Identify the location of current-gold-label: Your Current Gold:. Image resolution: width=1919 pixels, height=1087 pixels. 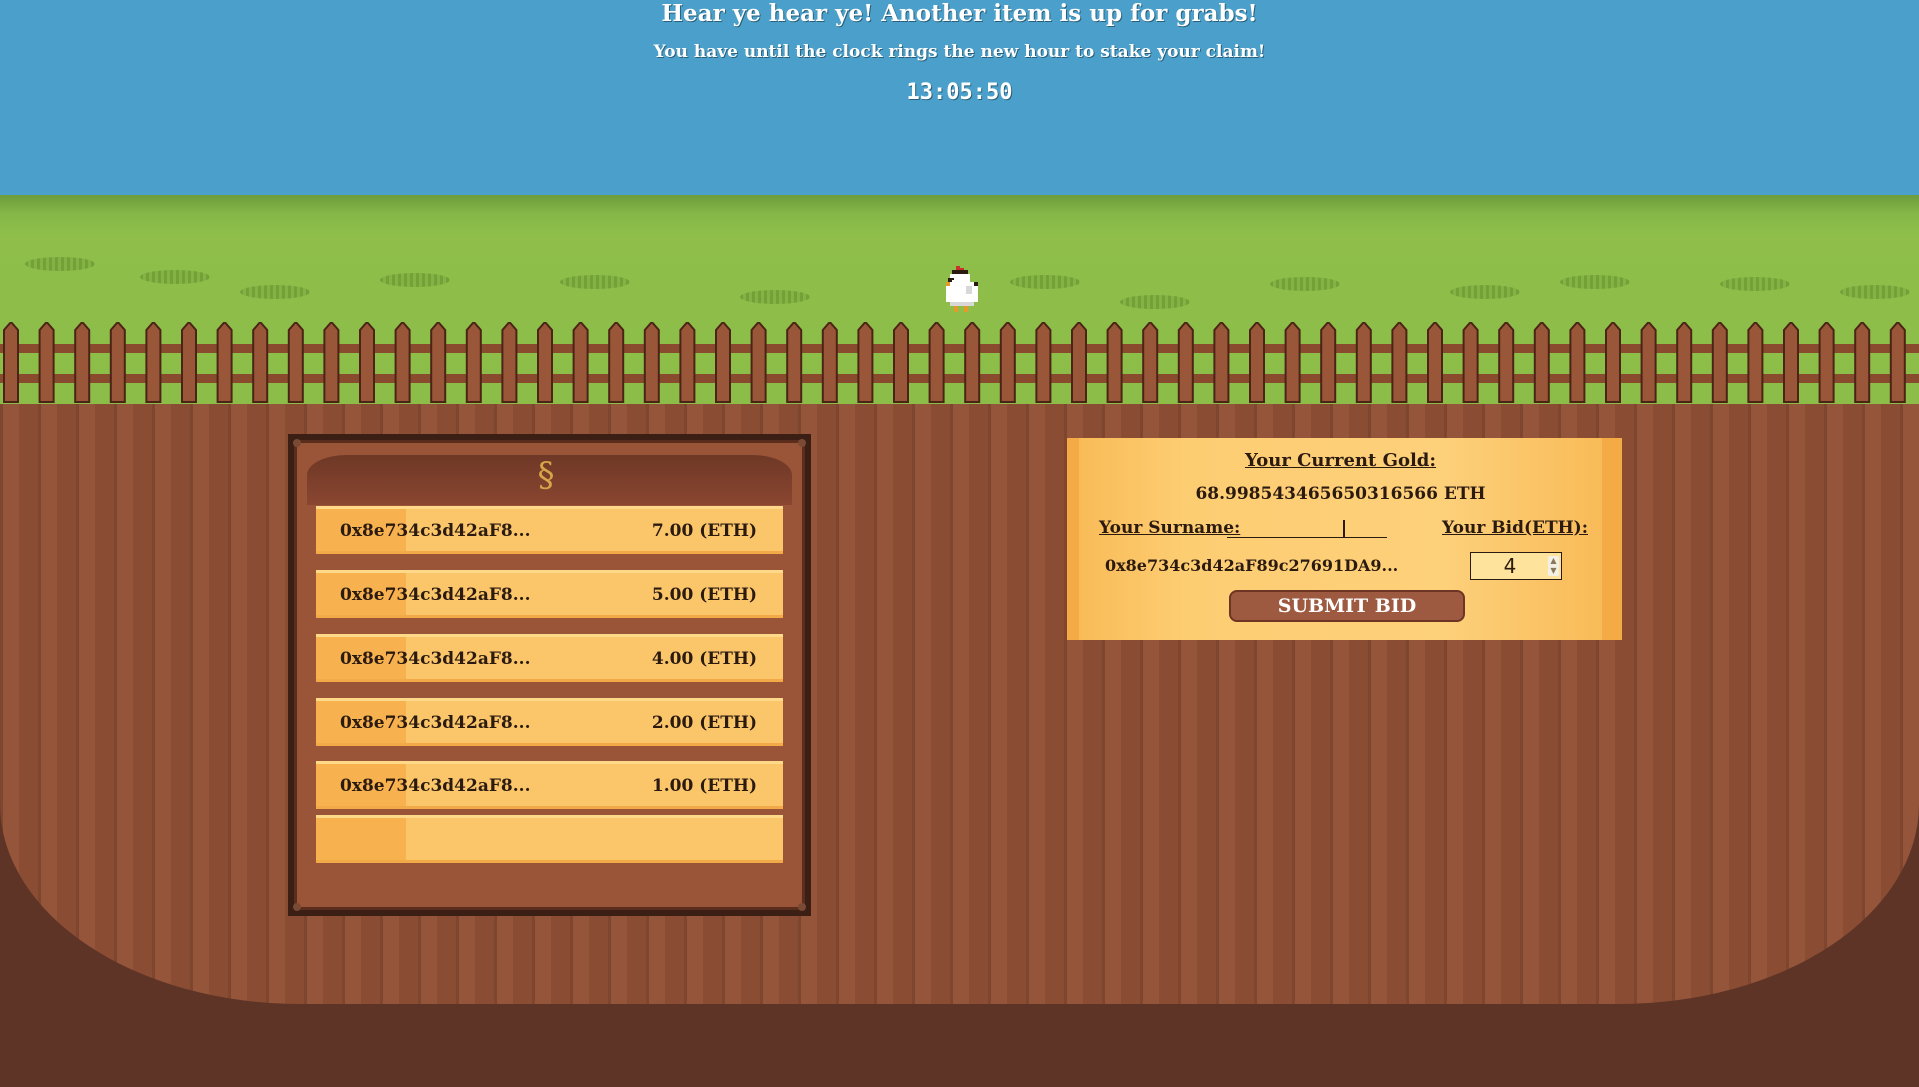
(1340, 460).